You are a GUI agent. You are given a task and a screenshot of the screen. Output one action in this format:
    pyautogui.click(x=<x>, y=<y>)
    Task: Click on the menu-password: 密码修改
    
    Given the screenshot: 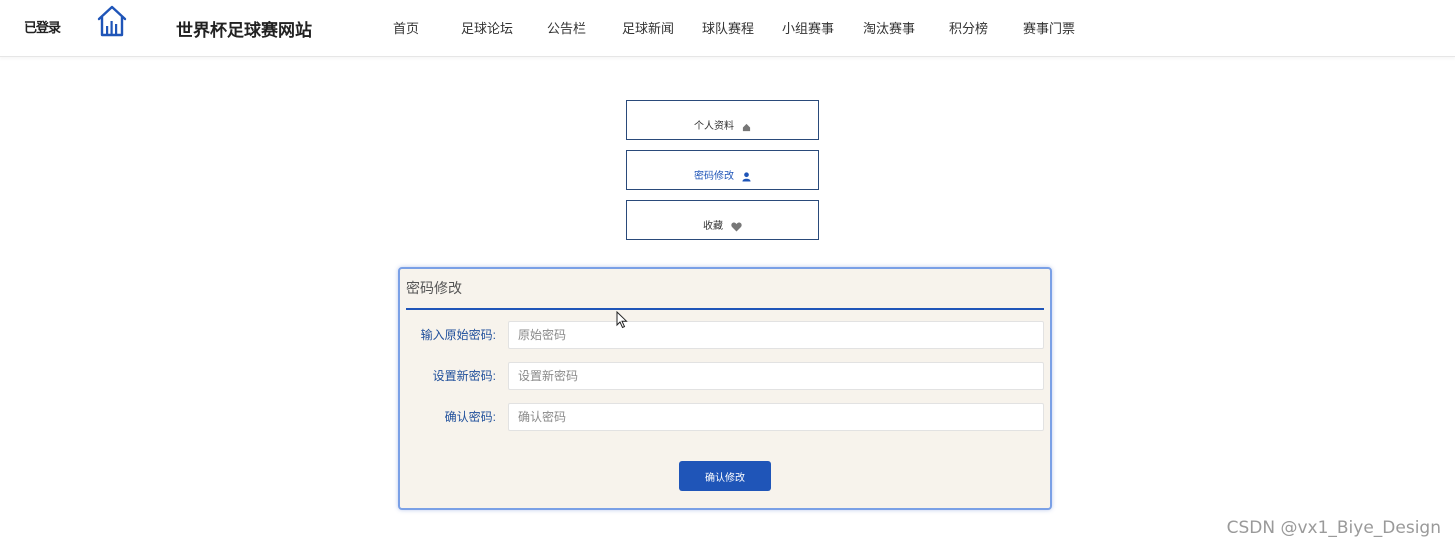 What is the action you would take?
    pyautogui.click(x=722, y=170)
    